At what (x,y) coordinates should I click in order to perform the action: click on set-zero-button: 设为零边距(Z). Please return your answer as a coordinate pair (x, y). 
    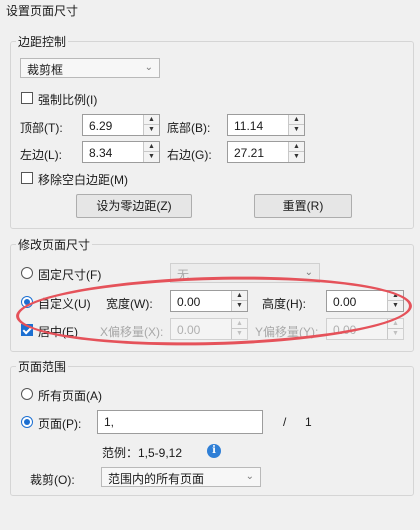
    Looking at the image, I should click on (134, 206).